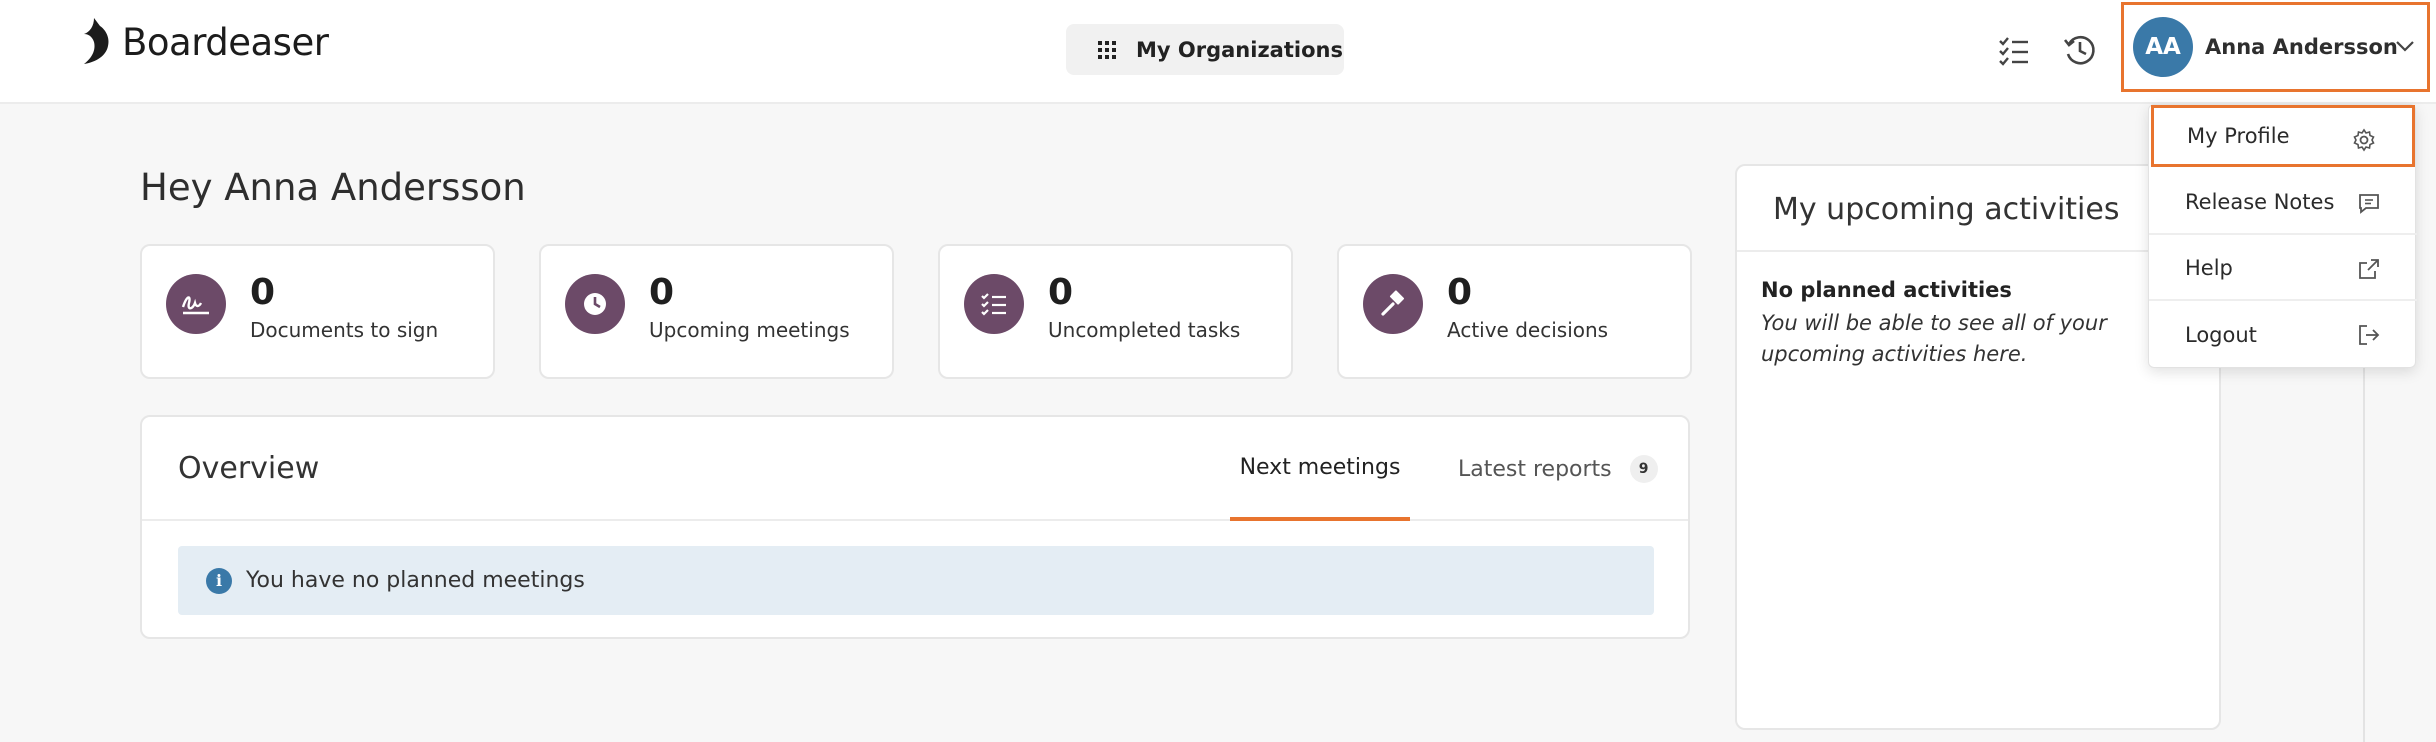 The image size is (2436, 742). I want to click on overview-header: Overview Next meetings Latest reports 9, so click(915, 469).